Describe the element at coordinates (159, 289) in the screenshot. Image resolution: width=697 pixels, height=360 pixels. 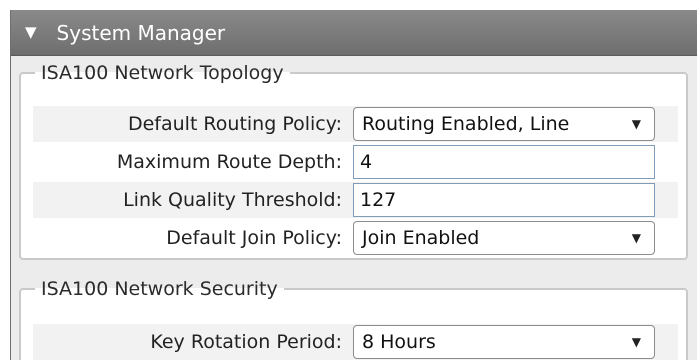
I see `security-legend: ISA100 Network Security` at that location.